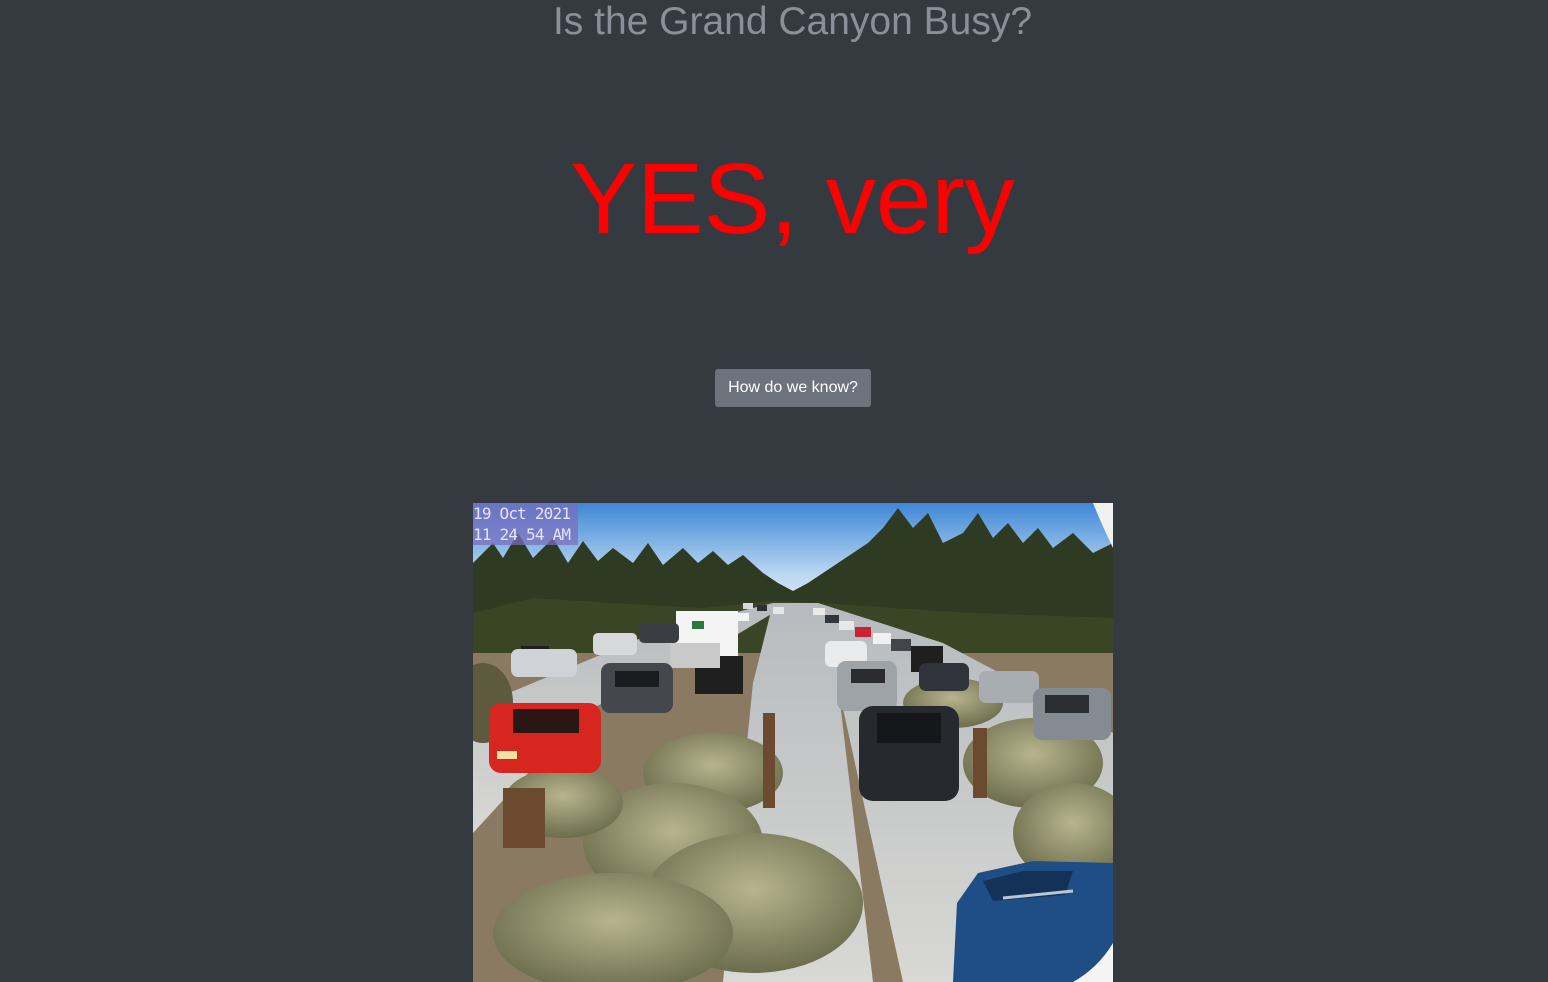  What do you see at coordinates (525, 524) in the screenshot?
I see `webcam-timestamp: 19 Oct 2021 11 24 54 AM` at bounding box center [525, 524].